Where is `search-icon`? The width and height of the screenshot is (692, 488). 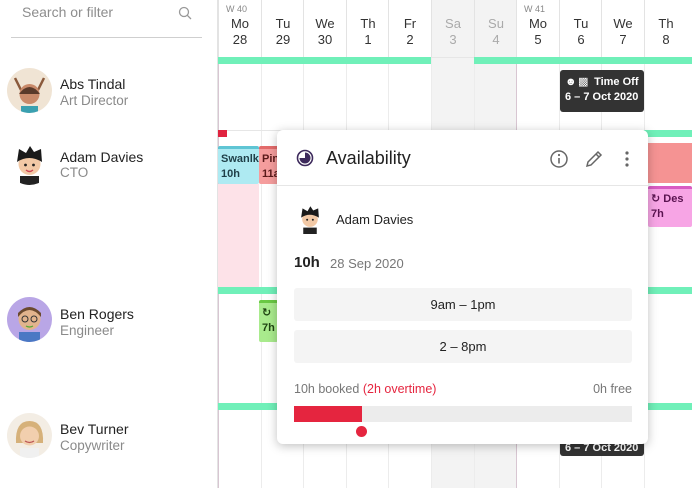 search-icon is located at coordinates (185, 13).